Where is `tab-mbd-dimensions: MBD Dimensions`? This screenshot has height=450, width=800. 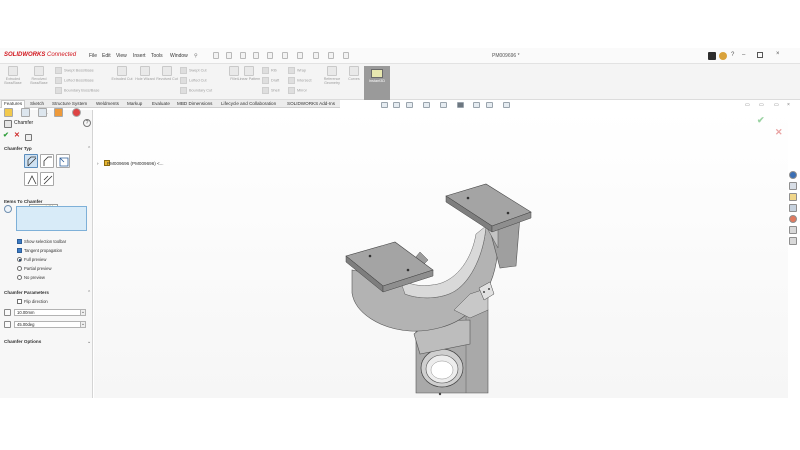 tab-mbd-dimensions: MBD Dimensions is located at coordinates (194, 103).